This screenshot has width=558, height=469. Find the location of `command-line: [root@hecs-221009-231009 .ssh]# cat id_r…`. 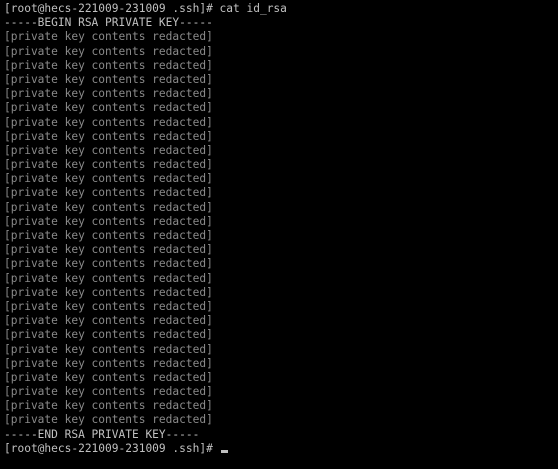

command-line: [root@hecs-221009-231009 .ssh]# cat id_r… is located at coordinates (279, 9).